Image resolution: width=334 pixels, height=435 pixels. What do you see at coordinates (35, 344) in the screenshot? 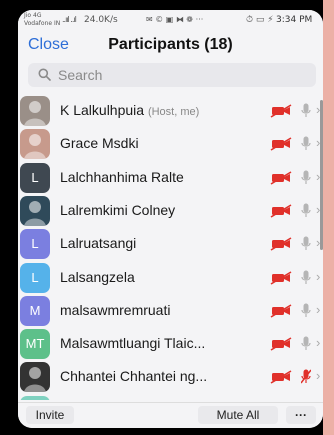
I see `avatar: MT` at bounding box center [35, 344].